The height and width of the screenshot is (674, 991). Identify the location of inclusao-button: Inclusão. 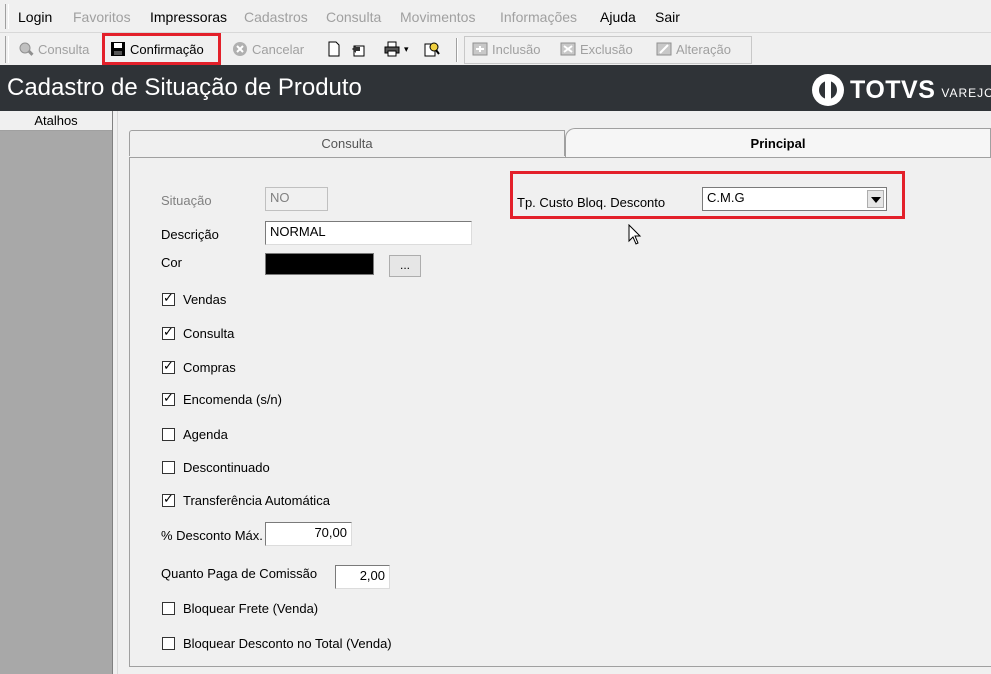
(506, 49).